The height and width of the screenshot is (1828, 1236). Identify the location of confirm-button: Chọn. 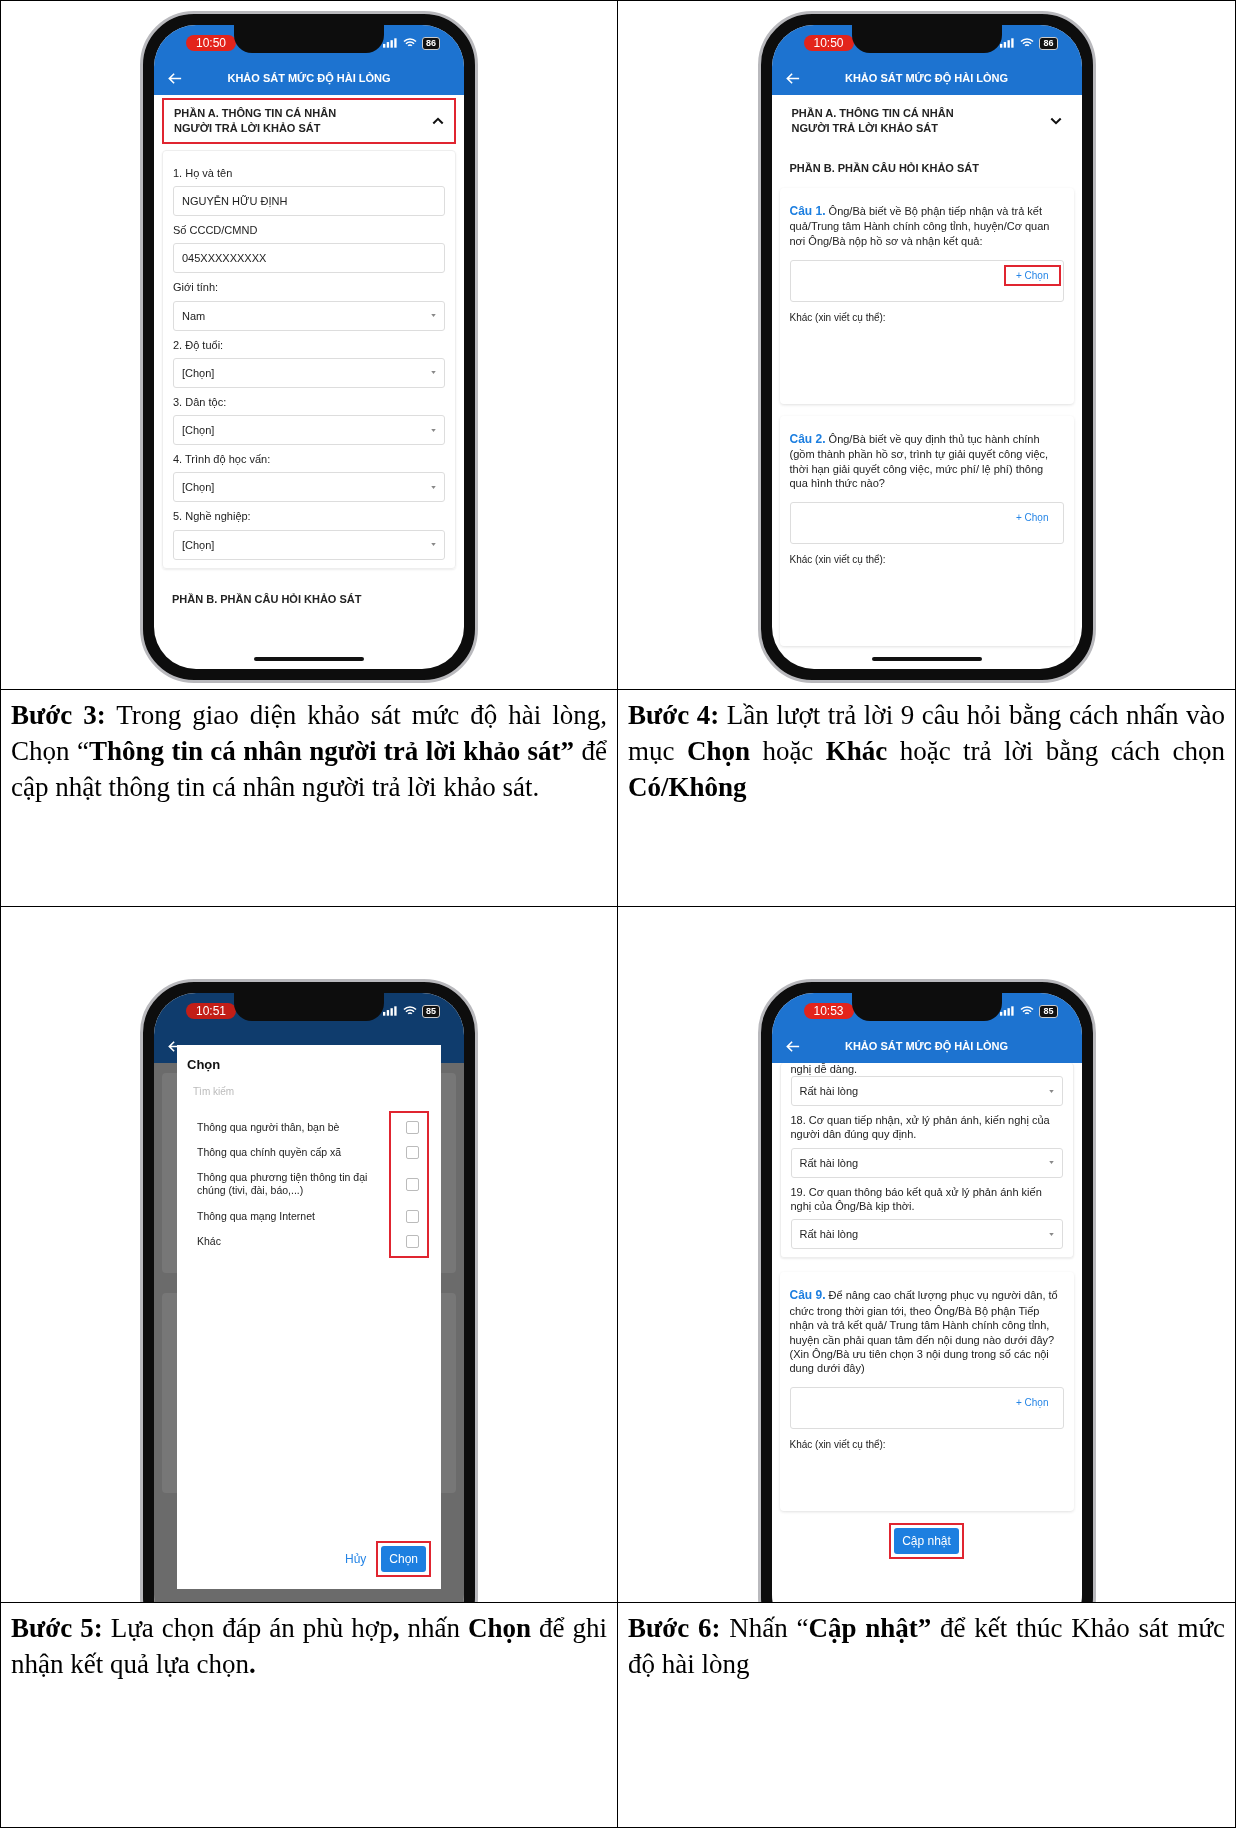
(403, 1559).